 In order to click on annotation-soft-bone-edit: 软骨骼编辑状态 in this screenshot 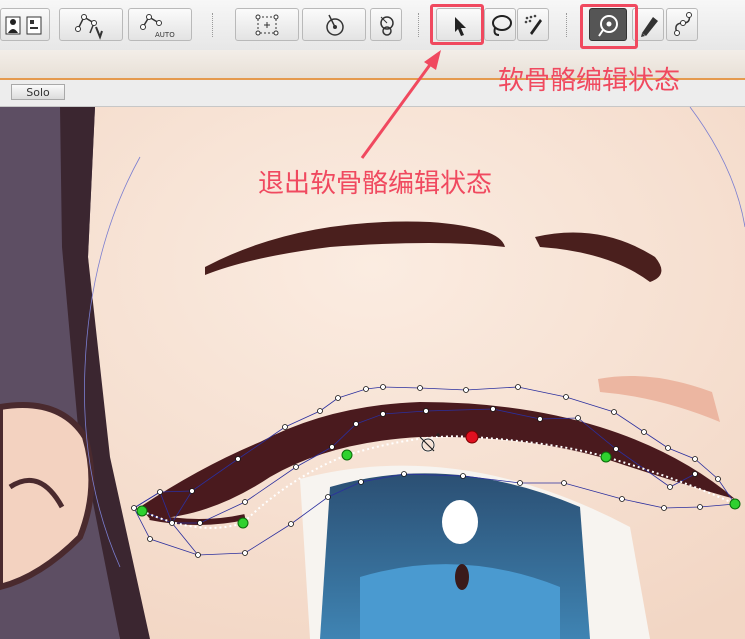, I will do `click(589, 81)`.